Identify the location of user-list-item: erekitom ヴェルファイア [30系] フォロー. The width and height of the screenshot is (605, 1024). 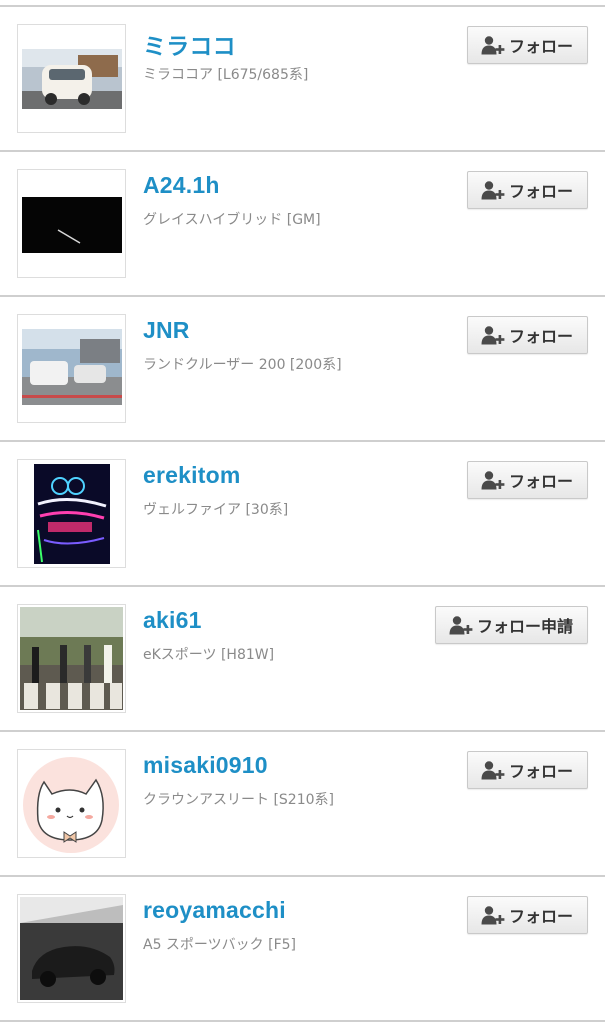
(302, 514).